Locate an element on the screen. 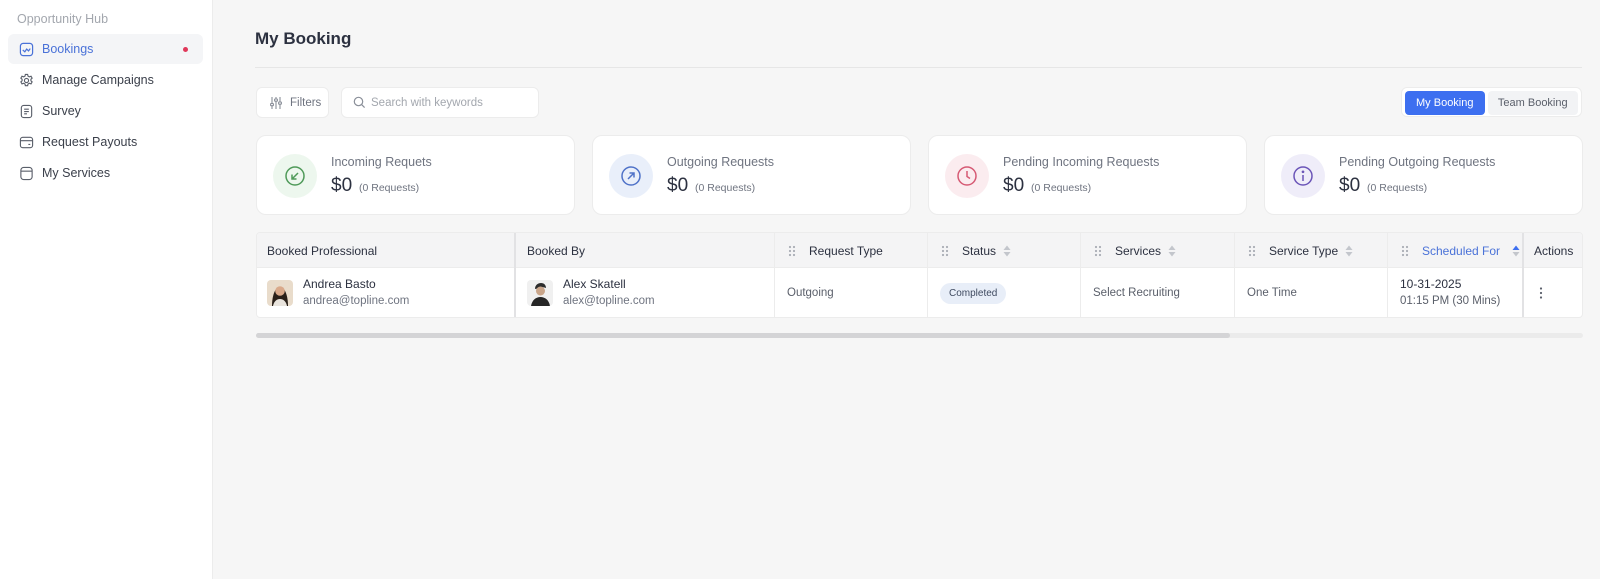  services-cell: Select Recruiting is located at coordinates (1136, 293).